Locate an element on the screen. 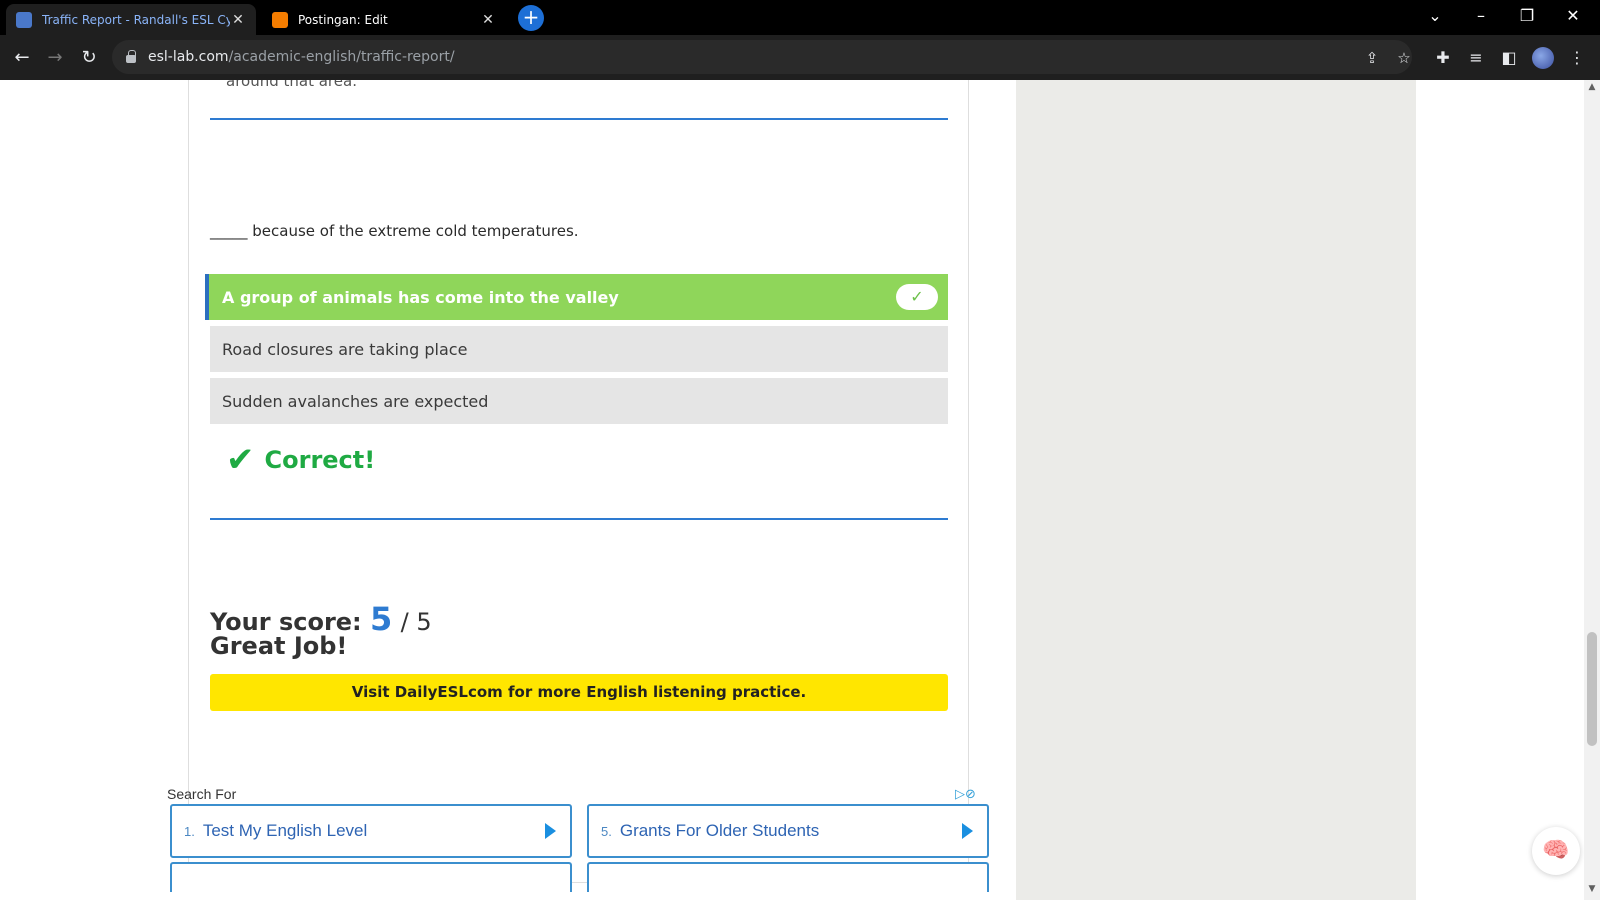 The image size is (1600, 900). bookmark-star-icon: ☆ is located at coordinates (1404, 58).